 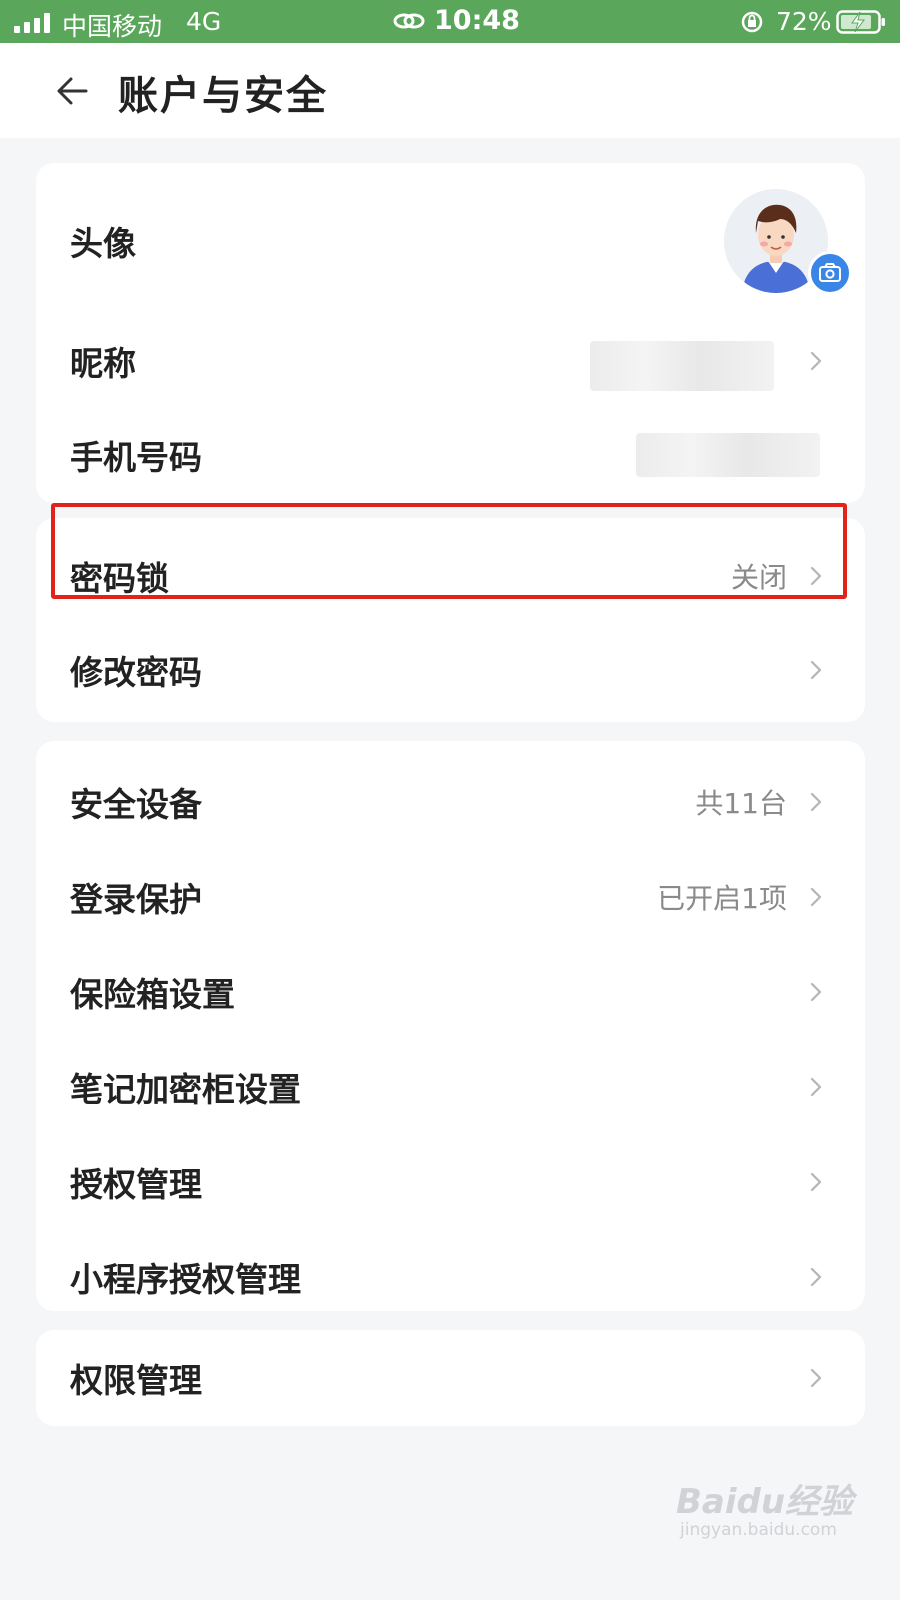 What do you see at coordinates (136, 457) in the screenshot?
I see `phone-label: 手机号码` at bounding box center [136, 457].